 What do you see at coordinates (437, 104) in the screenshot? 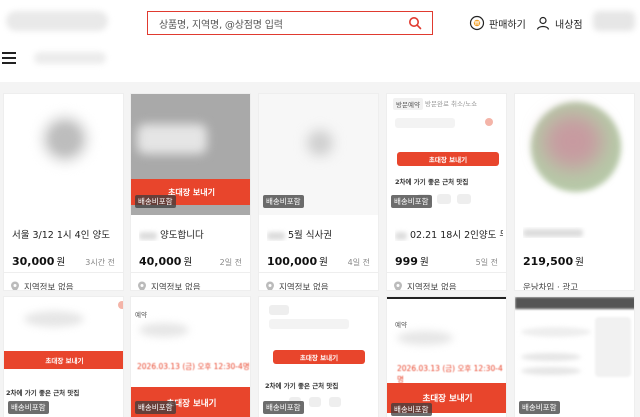
I see `tab-visit-complete: 방문완료` at bounding box center [437, 104].